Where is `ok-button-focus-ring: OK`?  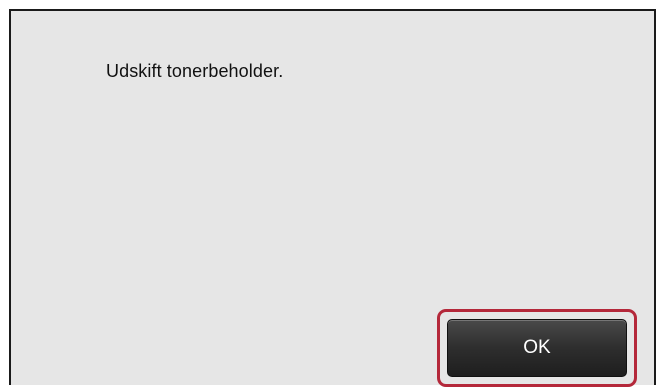
ok-button-focus-ring: OK is located at coordinates (537, 348).